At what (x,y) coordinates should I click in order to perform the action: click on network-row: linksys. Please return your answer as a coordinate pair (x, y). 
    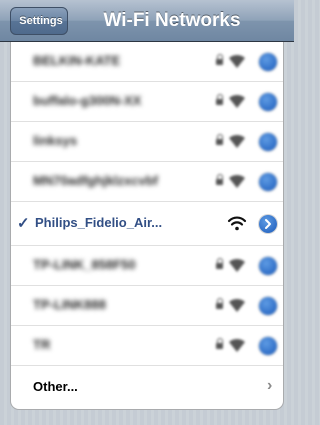
    Looking at the image, I should click on (147, 142).